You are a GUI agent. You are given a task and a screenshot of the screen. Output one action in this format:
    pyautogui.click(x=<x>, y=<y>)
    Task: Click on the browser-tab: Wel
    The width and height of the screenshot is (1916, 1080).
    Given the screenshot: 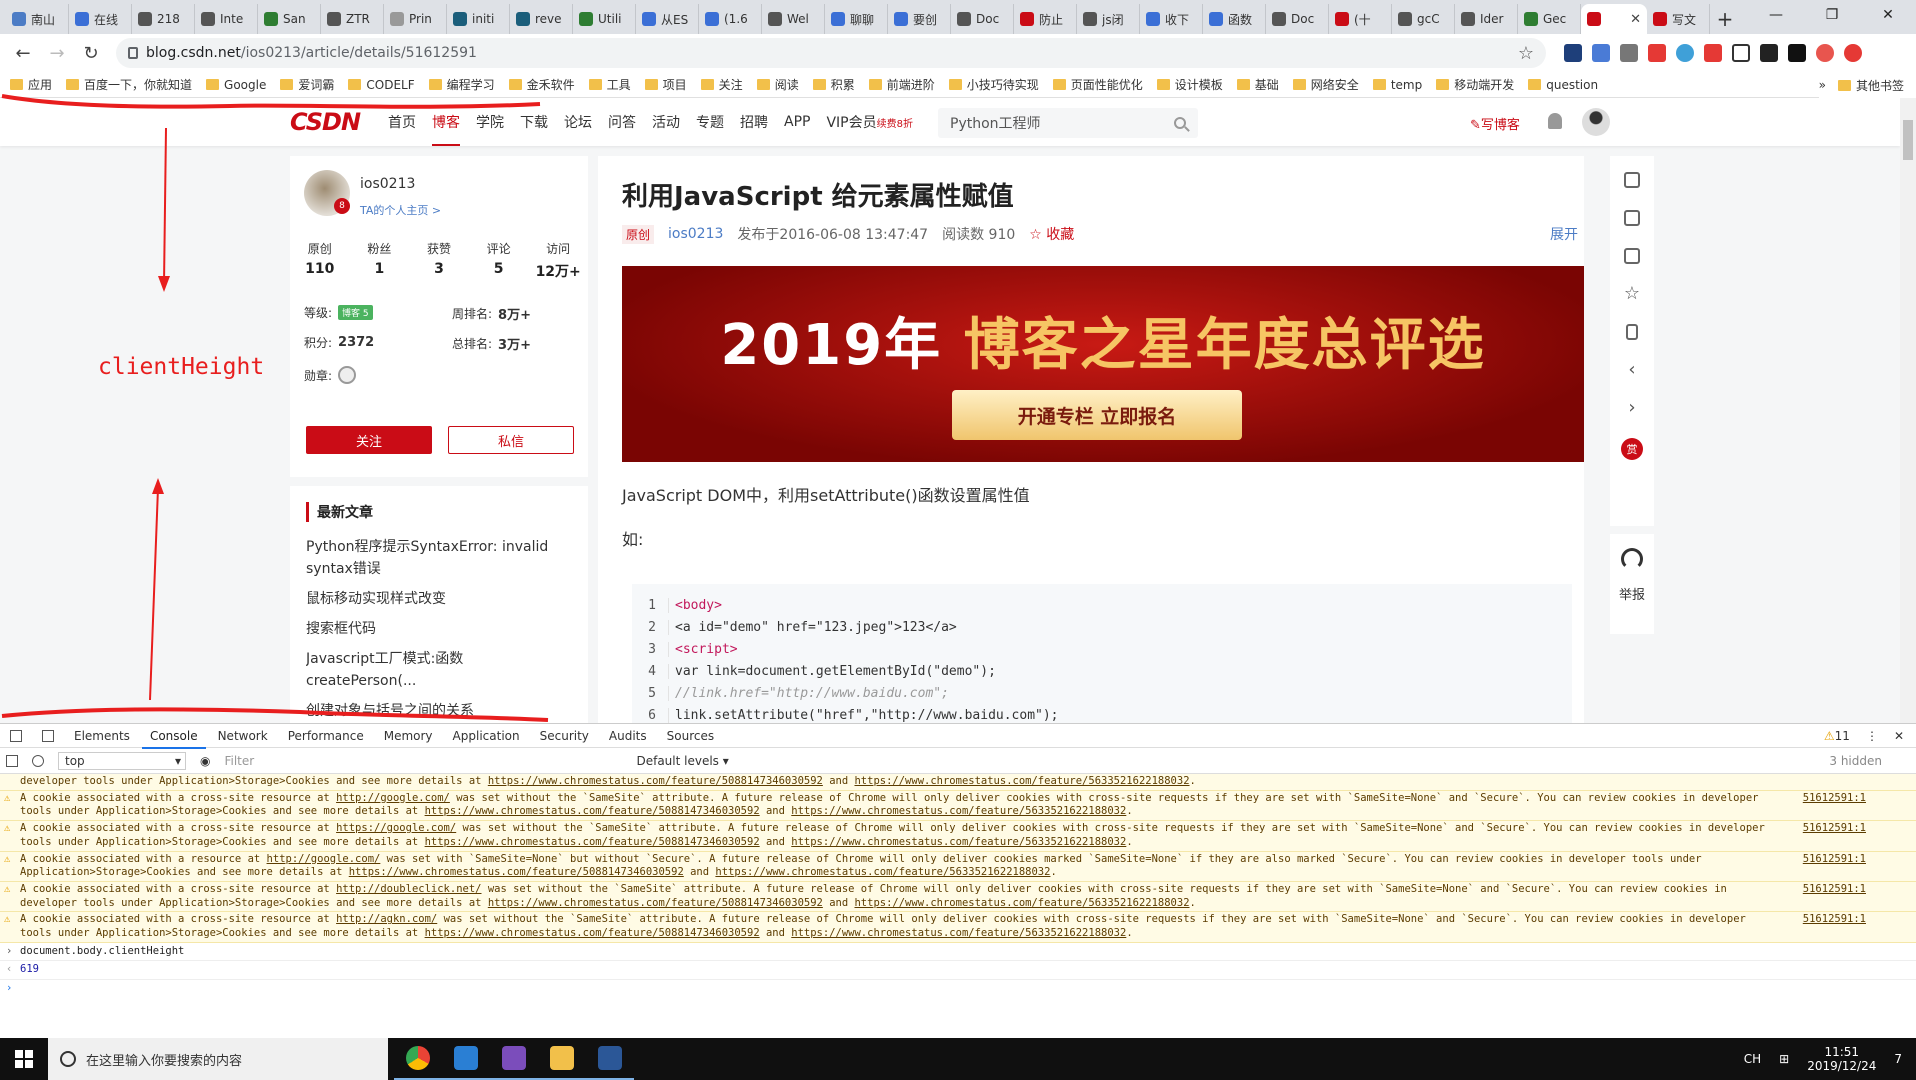 What is the action you would take?
    pyautogui.click(x=793, y=19)
    